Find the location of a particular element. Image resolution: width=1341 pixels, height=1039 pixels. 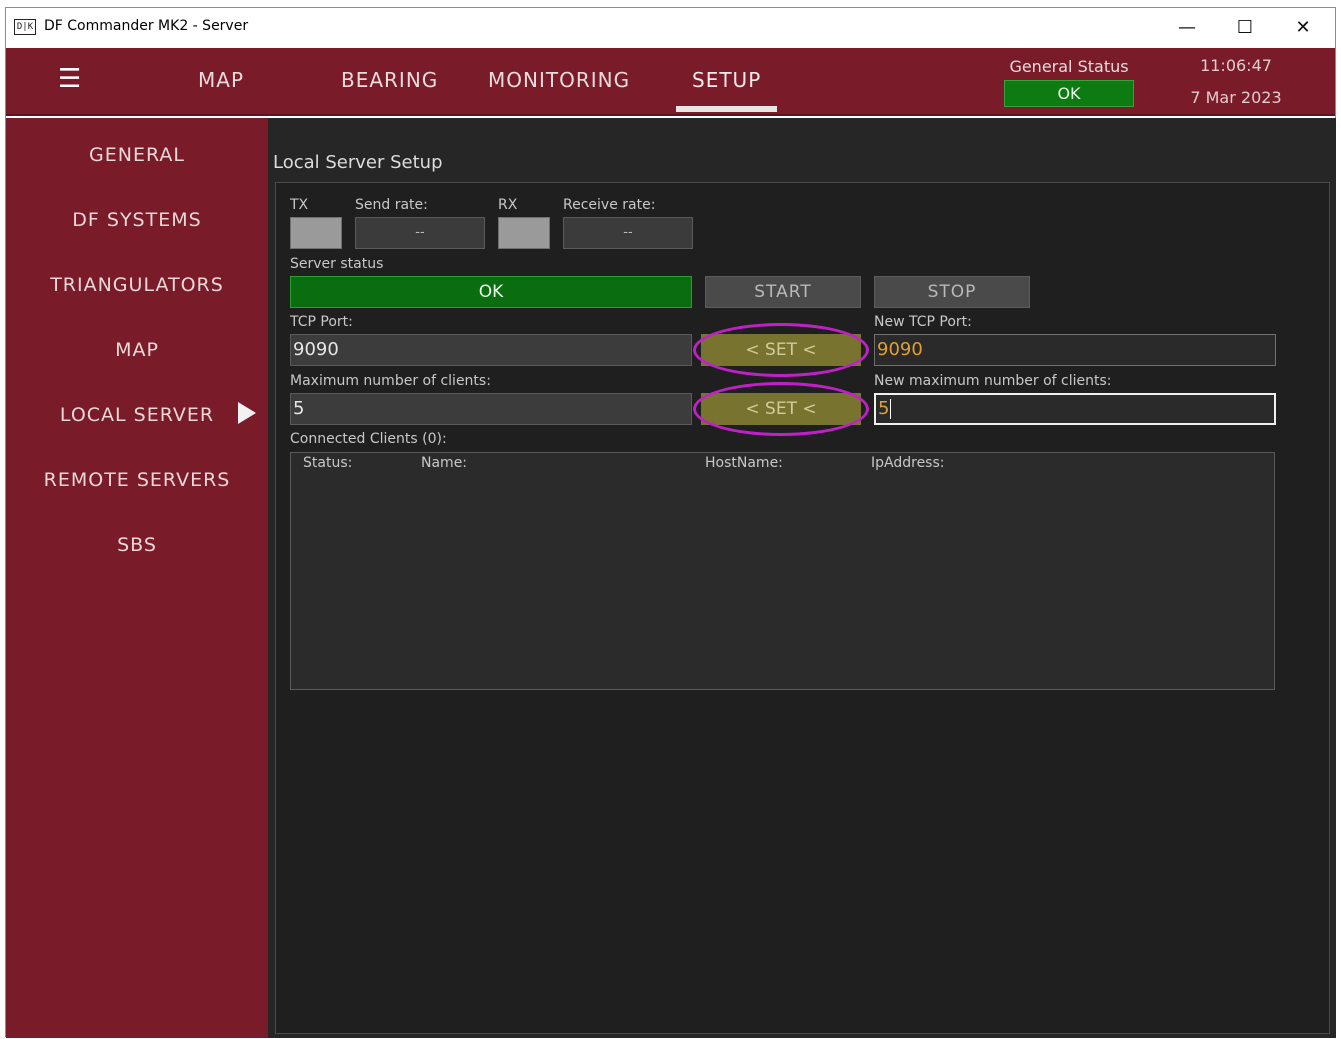

new-tcp-port-input: 9090 is located at coordinates (1075, 350).